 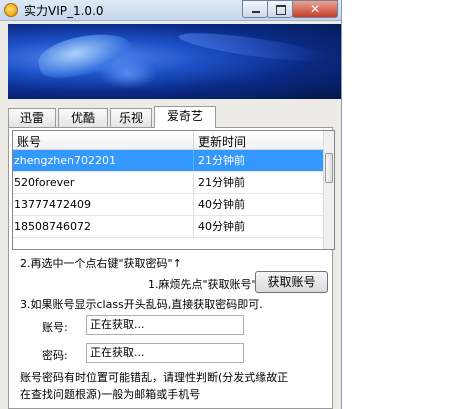 What do you see at coordinates (174, 61) in the screenshot?
I see `banner-image` at bounding box center [174, 61].